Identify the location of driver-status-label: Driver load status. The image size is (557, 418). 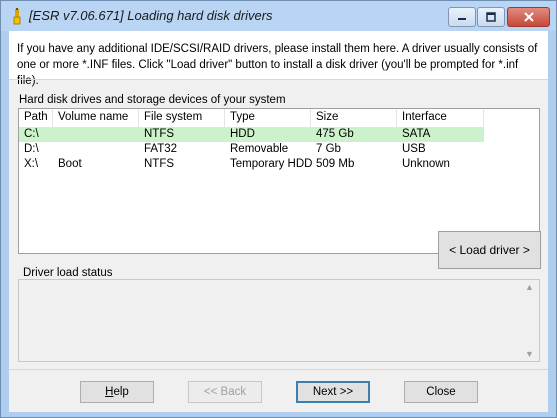
(68, 273).